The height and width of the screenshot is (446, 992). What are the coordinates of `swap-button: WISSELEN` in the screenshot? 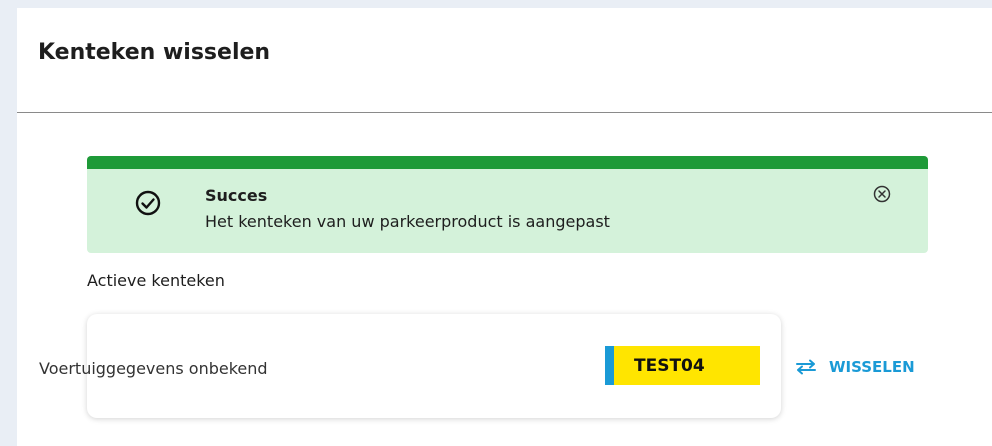 It's located at (855, 367).